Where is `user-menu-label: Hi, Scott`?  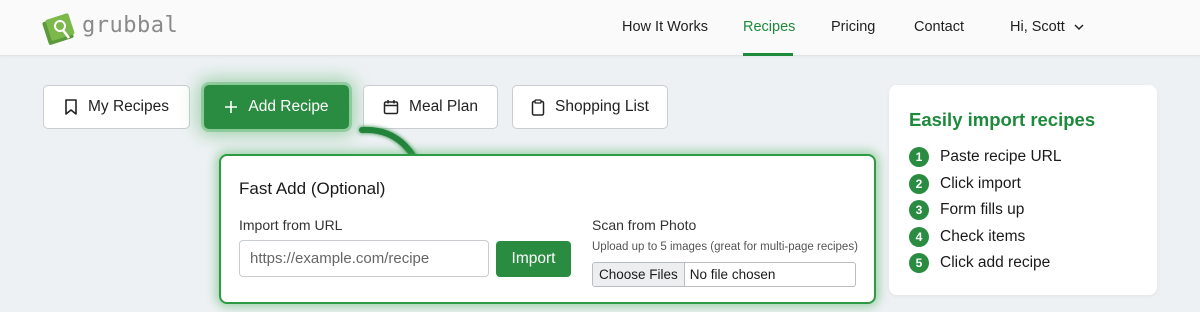 user-menu-label: Hi, Scott is located at coordinates (1037, 27).